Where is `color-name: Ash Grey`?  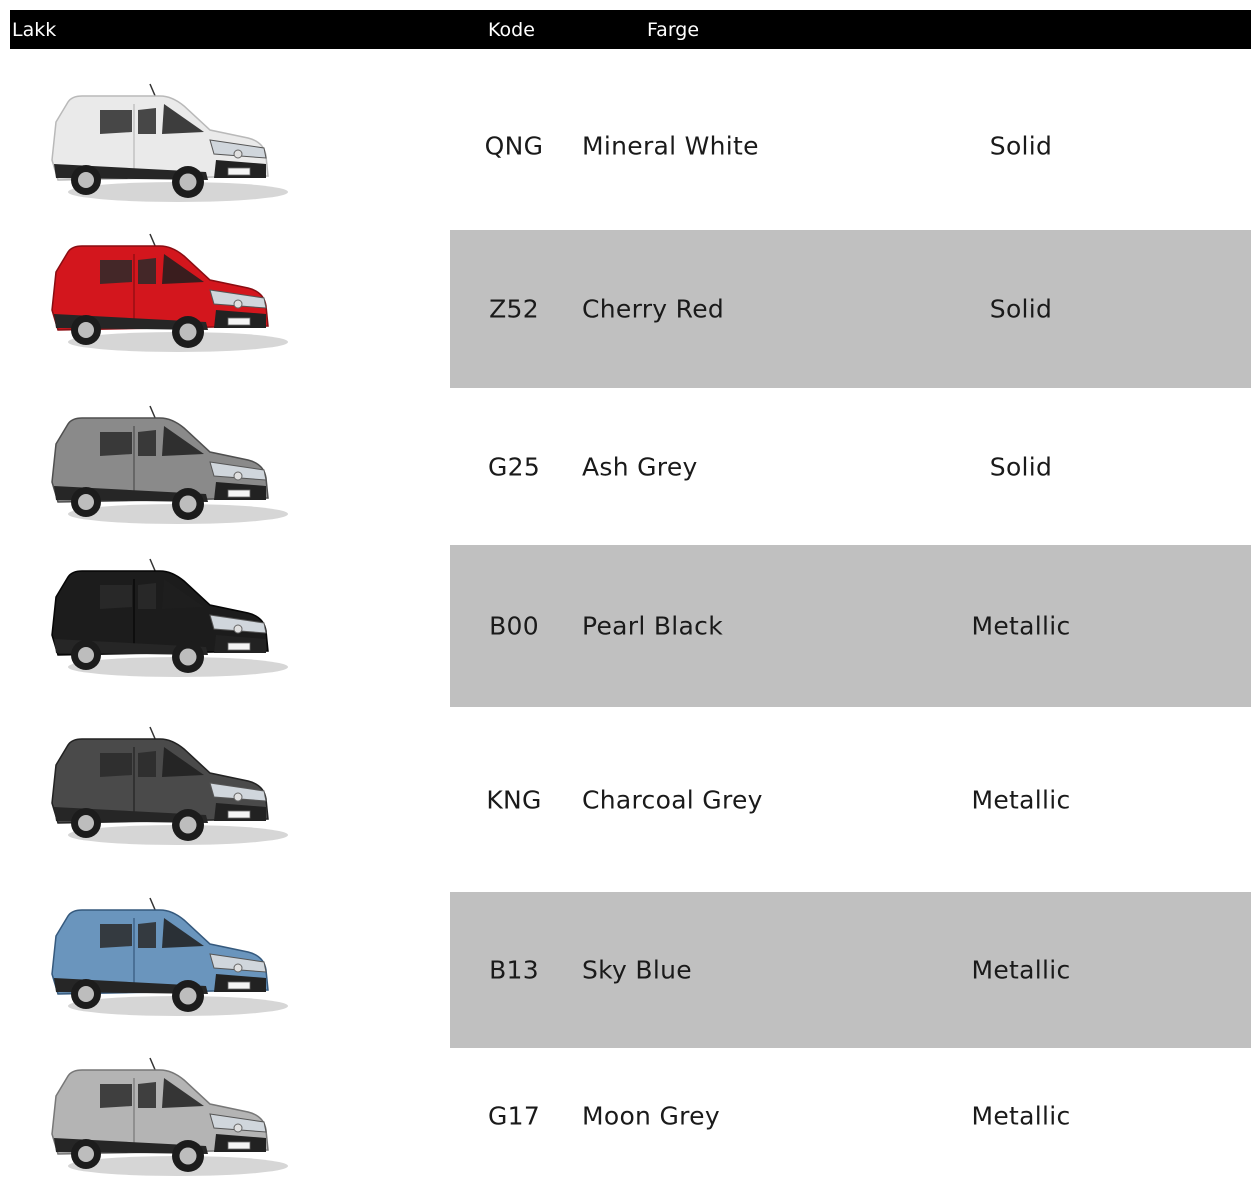
color-name: Ash Grey is located at coordinates (640, 466).